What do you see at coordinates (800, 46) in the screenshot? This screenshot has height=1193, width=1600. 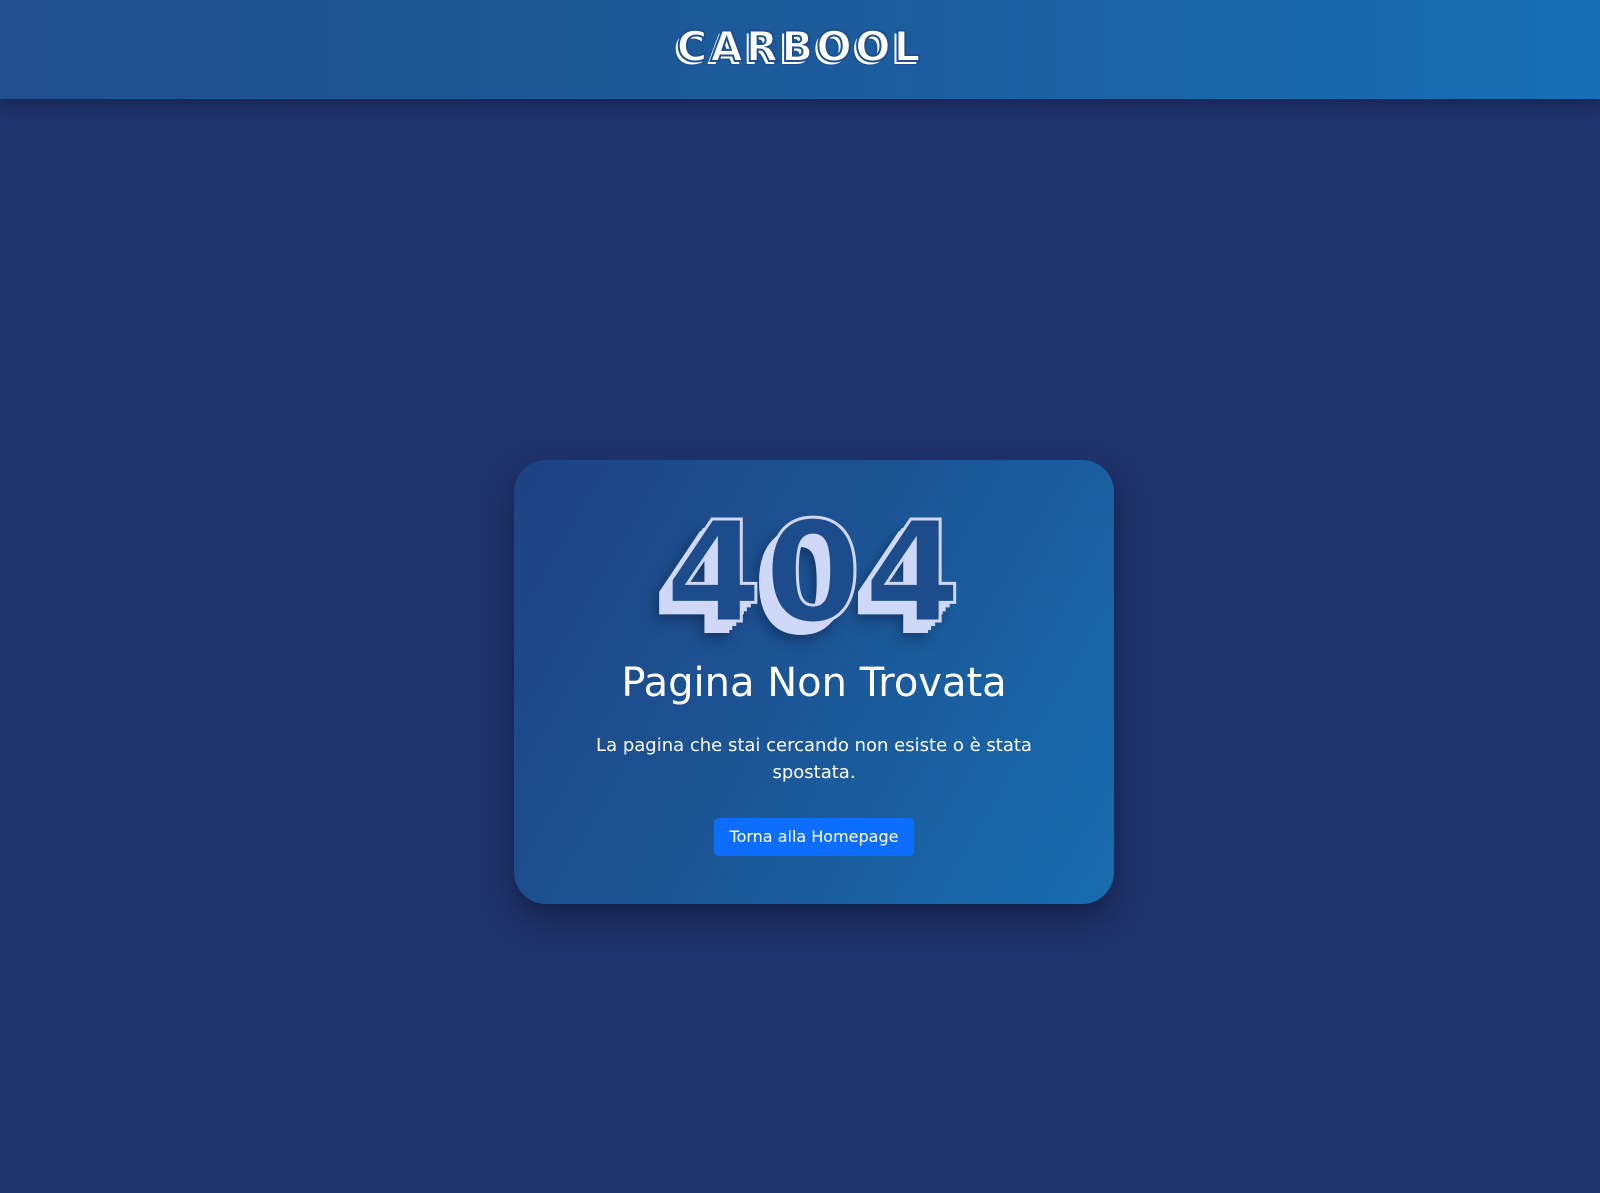 I see `brand-logo: CARBOOL` at bounding box center [800, 46].